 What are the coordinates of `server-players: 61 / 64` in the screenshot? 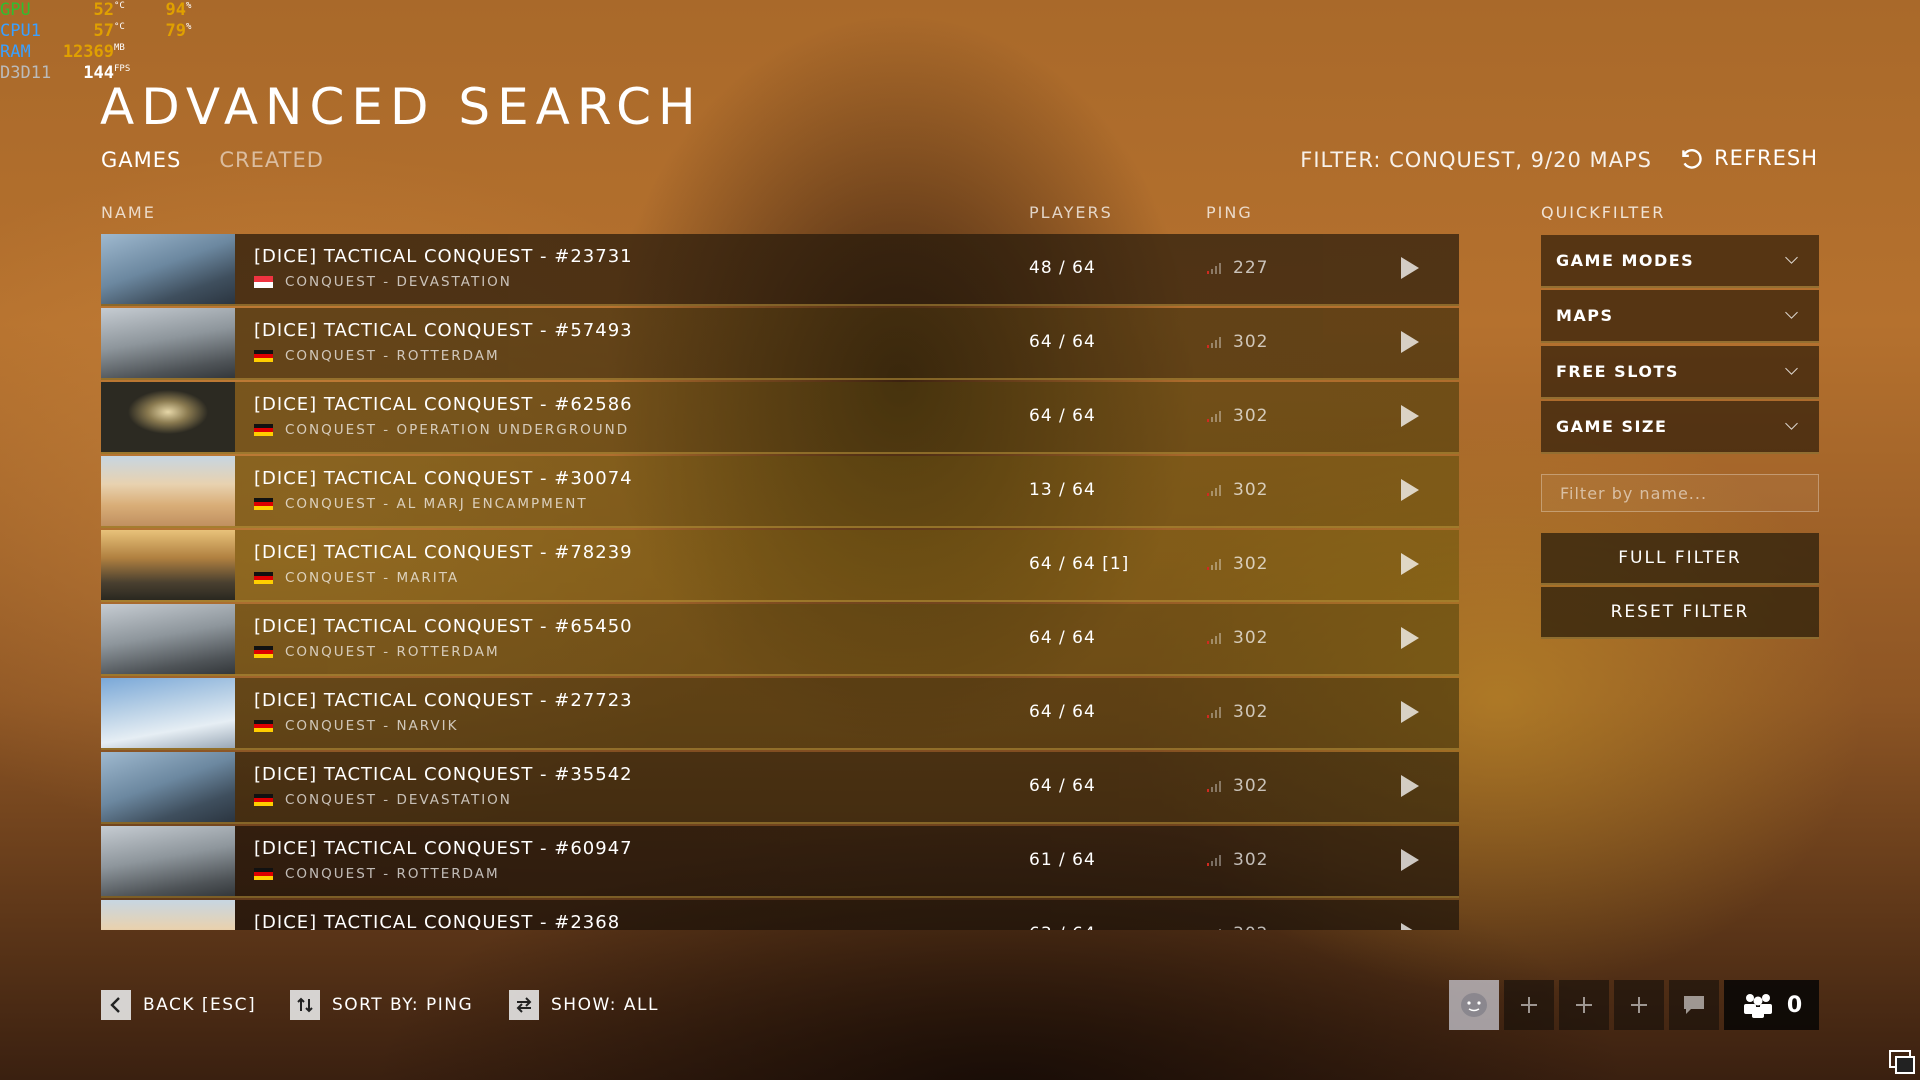 It's located at (1062, 860).